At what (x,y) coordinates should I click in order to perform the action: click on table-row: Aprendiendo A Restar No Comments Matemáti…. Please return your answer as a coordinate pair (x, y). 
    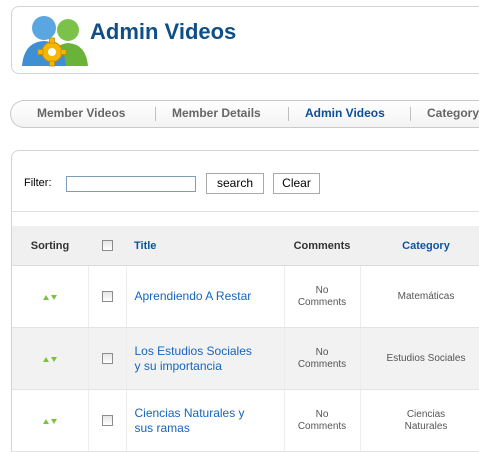
    Looking at the image, I should click on (245, 296).